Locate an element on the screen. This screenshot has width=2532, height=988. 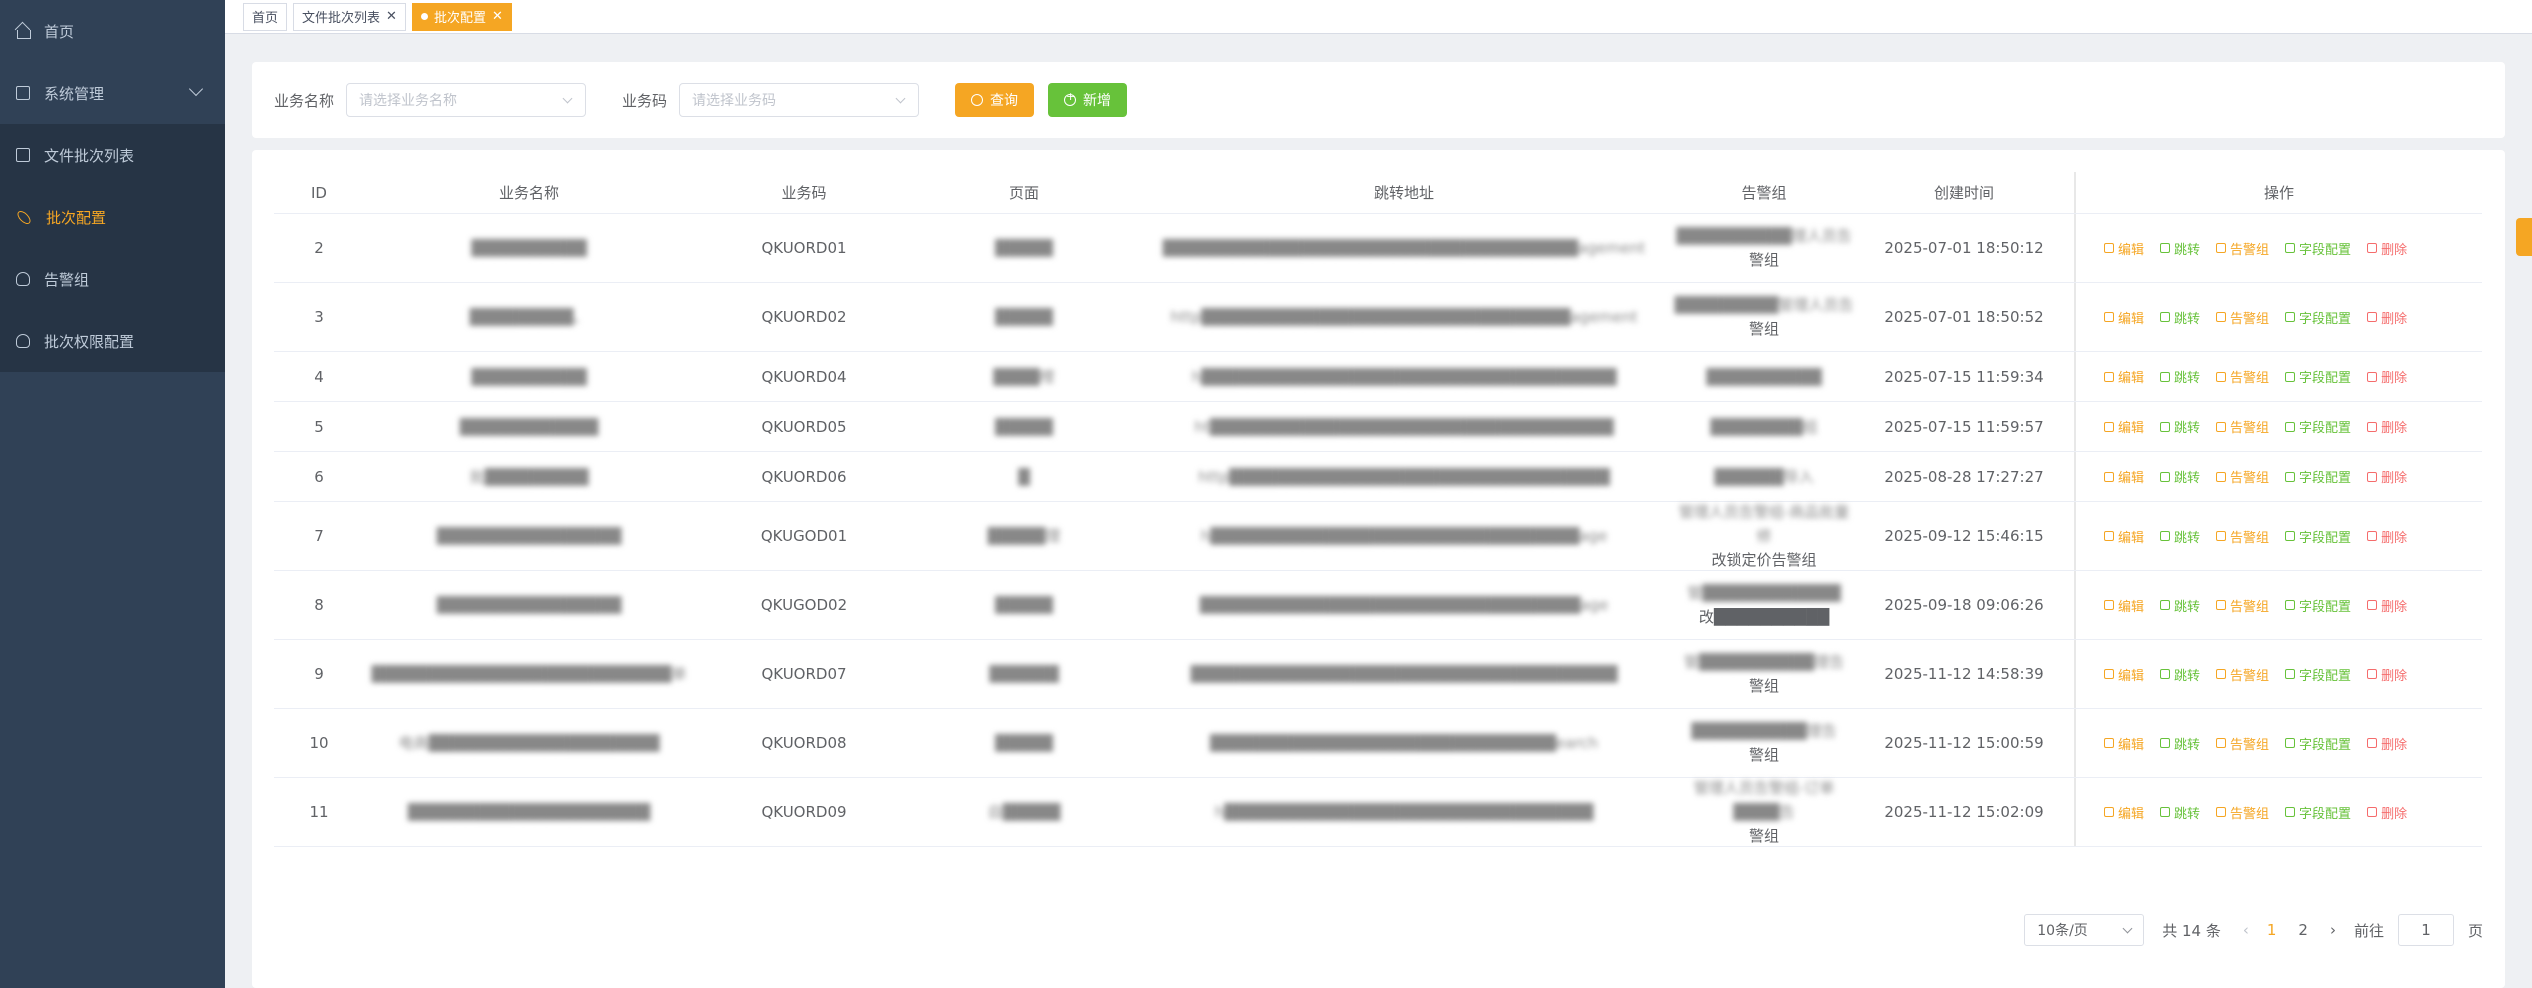
sidebar-item-batch-permission: 批次权限配置 is located at coordinates (112, 341).